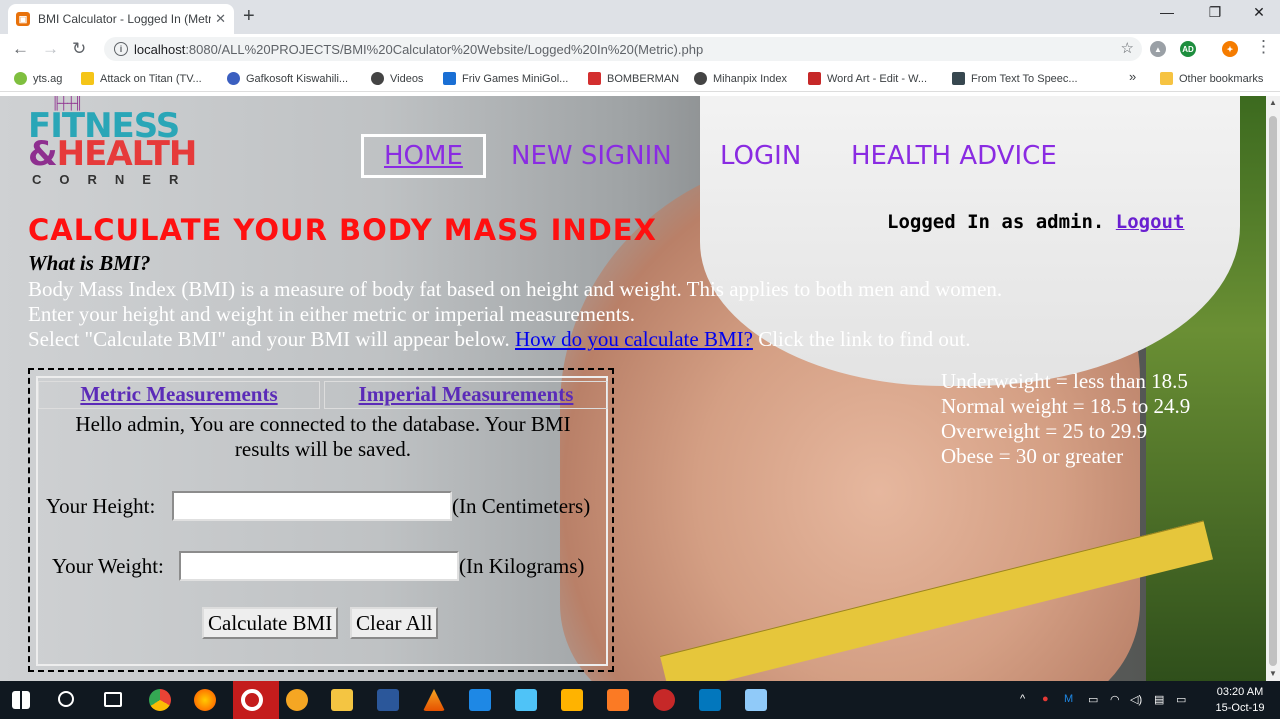 Image resolution: width=1280 pixels, height=719 pixels. I want to click on scroll-up-icon: ▲, so click(1273, 102).